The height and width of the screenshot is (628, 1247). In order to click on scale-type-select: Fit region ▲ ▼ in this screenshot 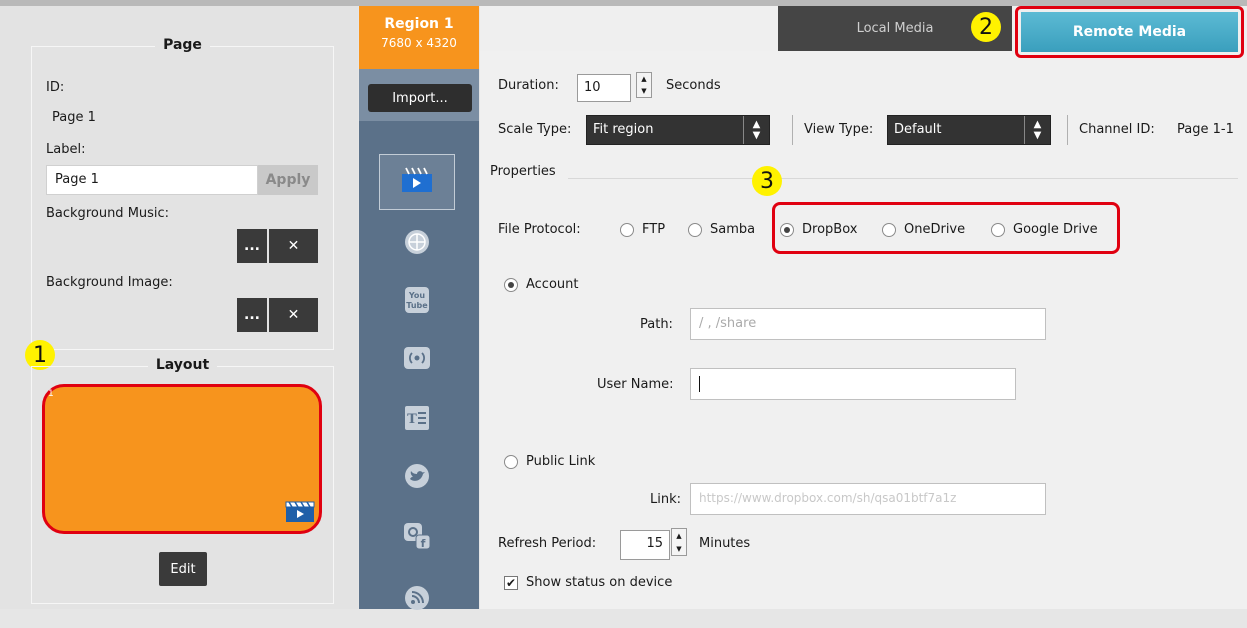, I will do `click(678, 130)`.